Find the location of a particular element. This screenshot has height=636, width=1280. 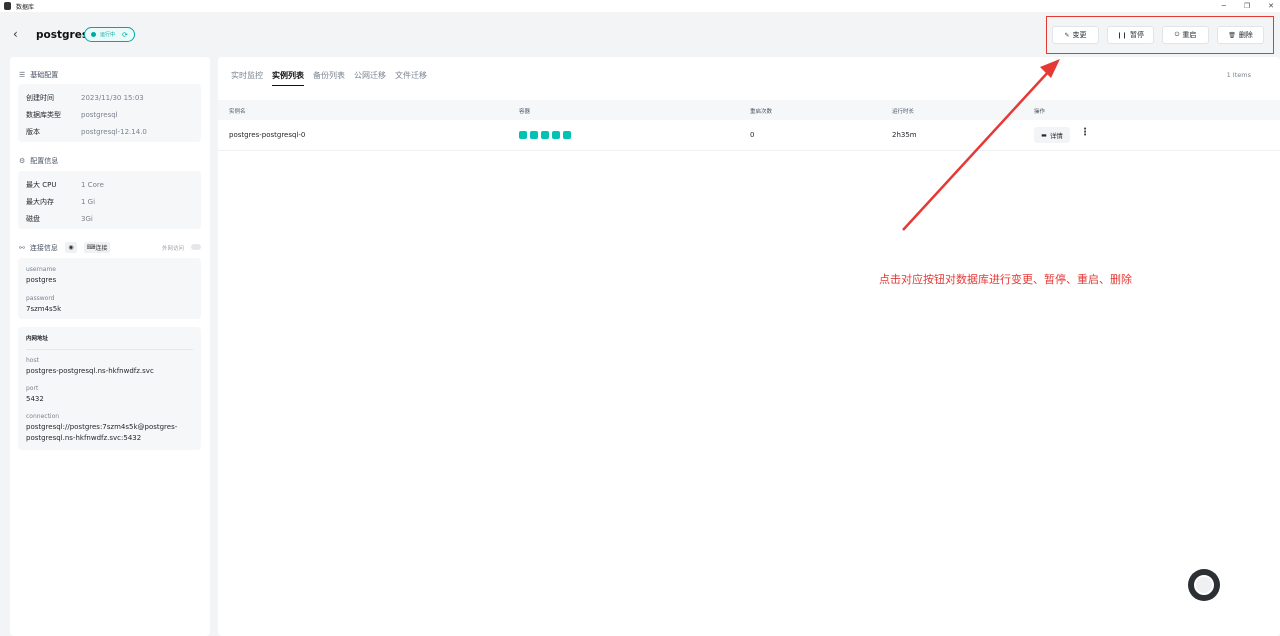

page-title: postgres is located at coordinates (62, 35).